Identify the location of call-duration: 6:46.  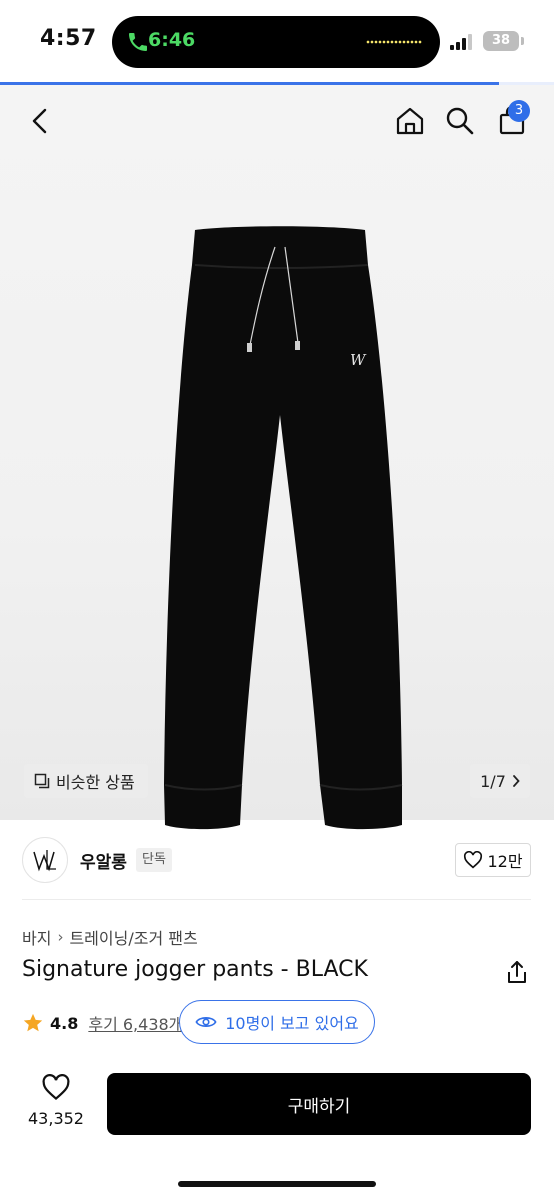
(172, 40).